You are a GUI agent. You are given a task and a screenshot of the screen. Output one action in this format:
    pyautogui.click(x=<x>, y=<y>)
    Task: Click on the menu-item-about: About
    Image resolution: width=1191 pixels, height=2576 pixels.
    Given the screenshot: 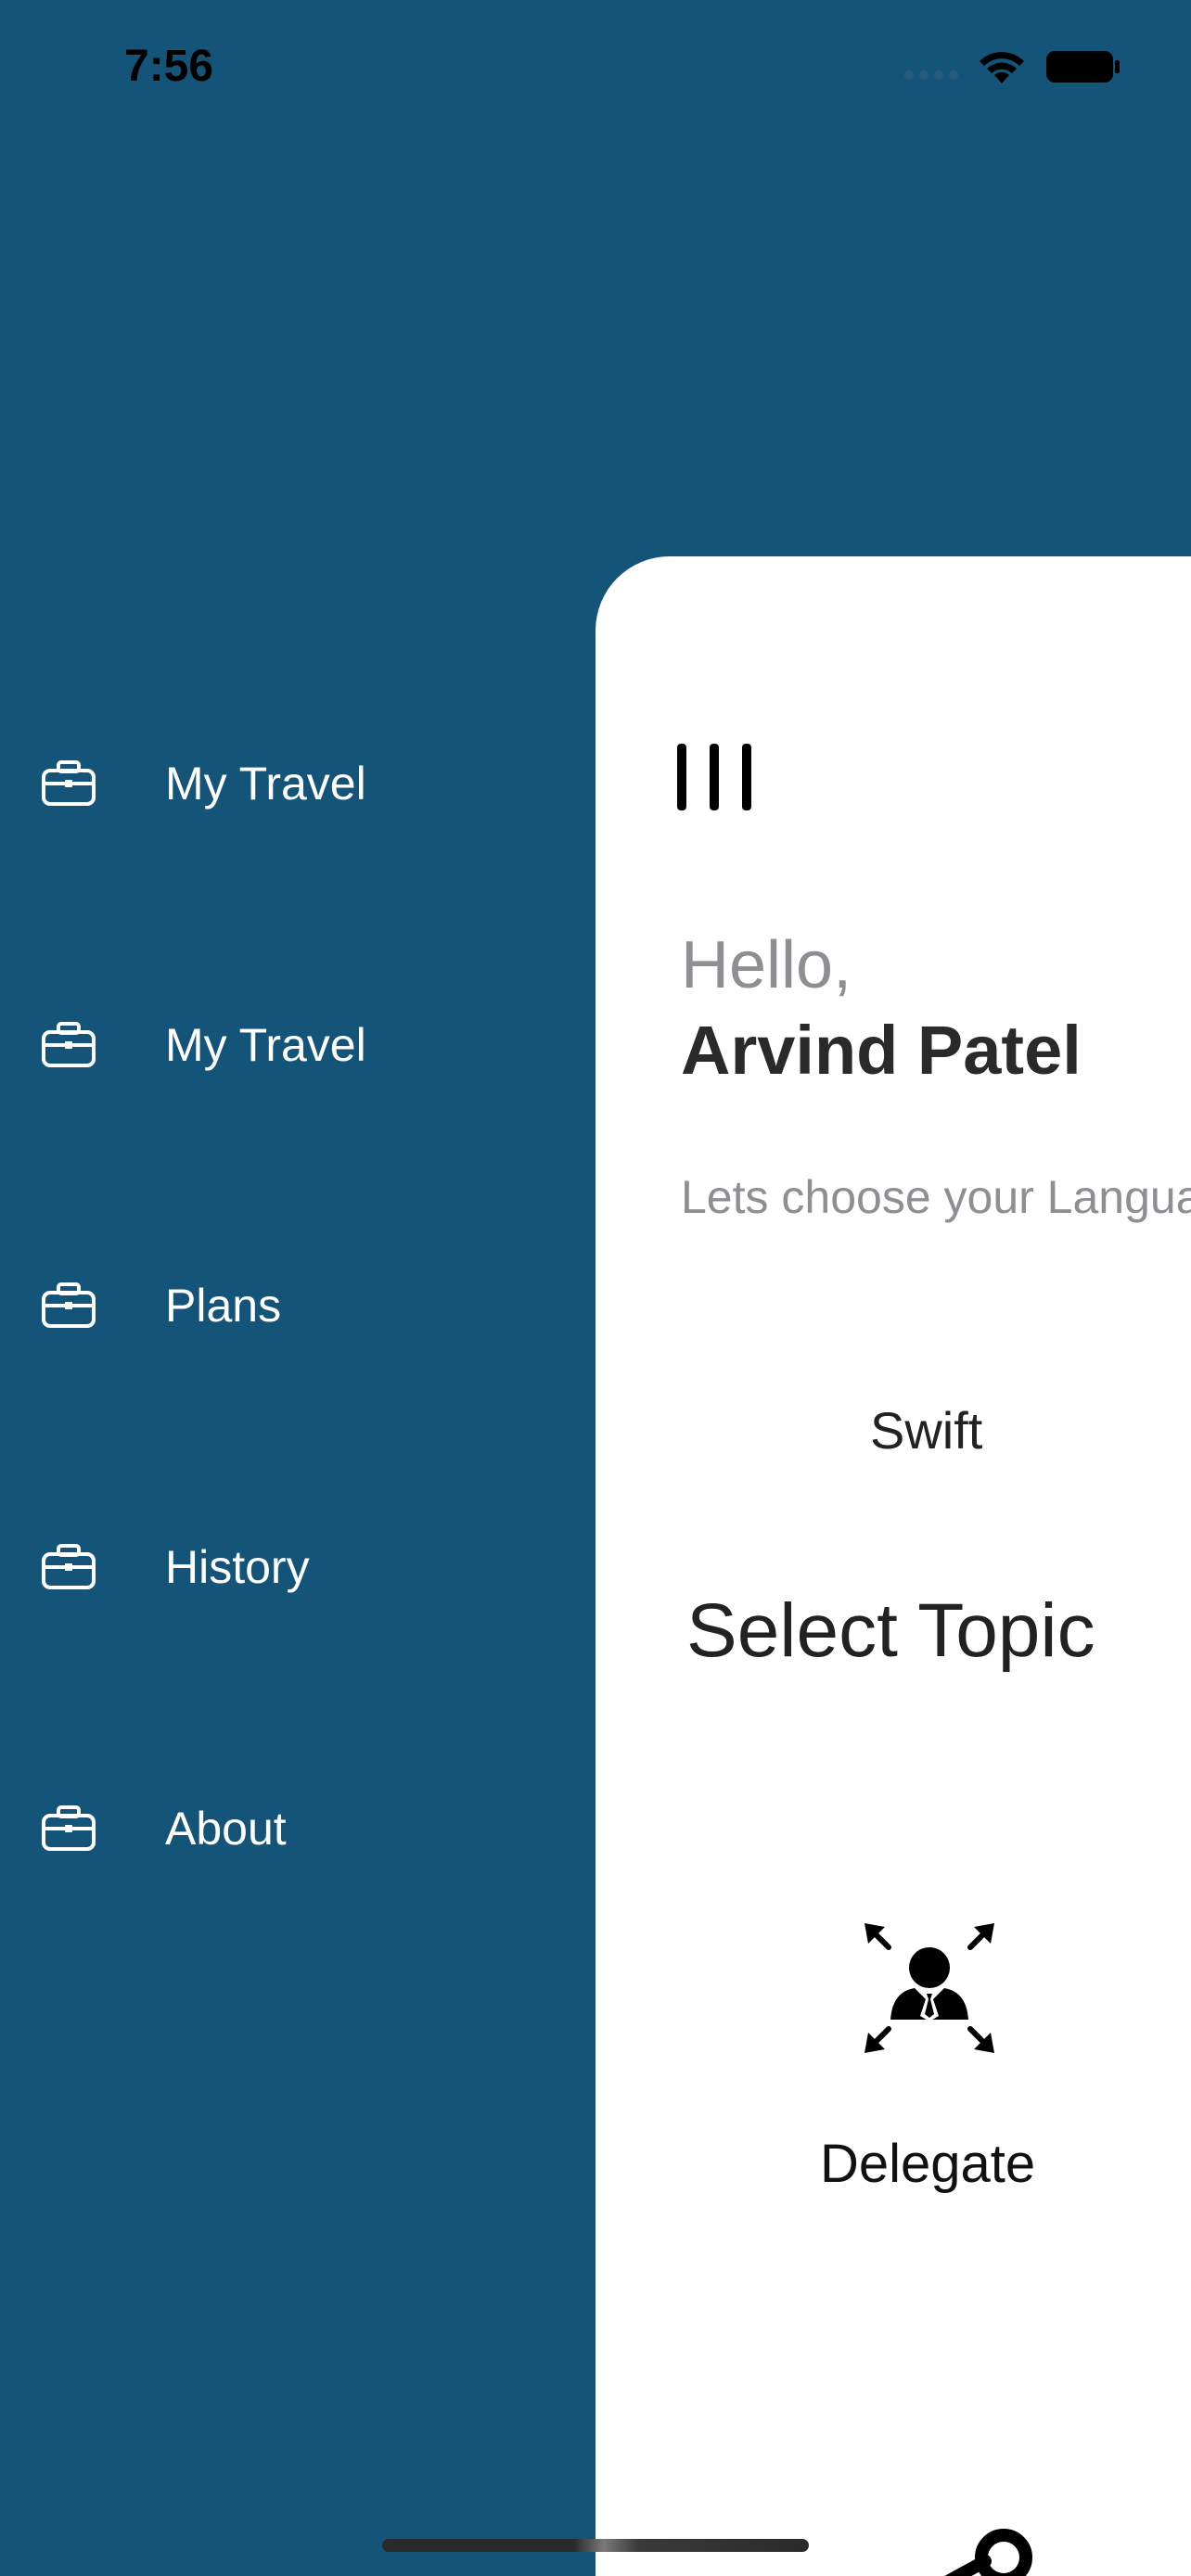 What is the action you would take?
    pyautogui.click(x=300, y=1829)
    